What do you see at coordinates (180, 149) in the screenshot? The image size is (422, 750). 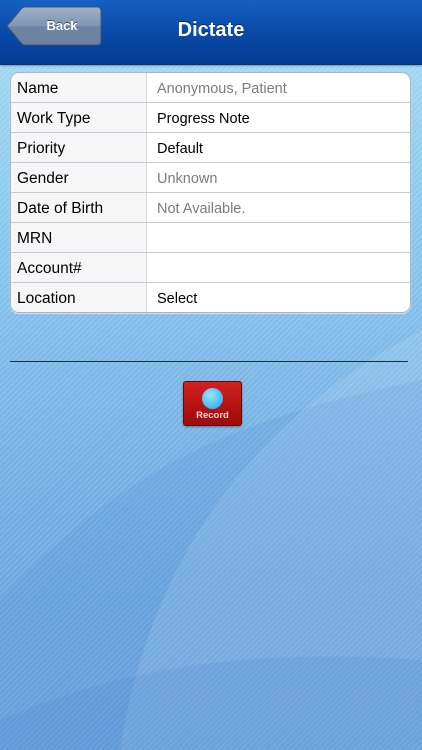 I see `form-value-priority: Default` at bounding box center [180, 149].